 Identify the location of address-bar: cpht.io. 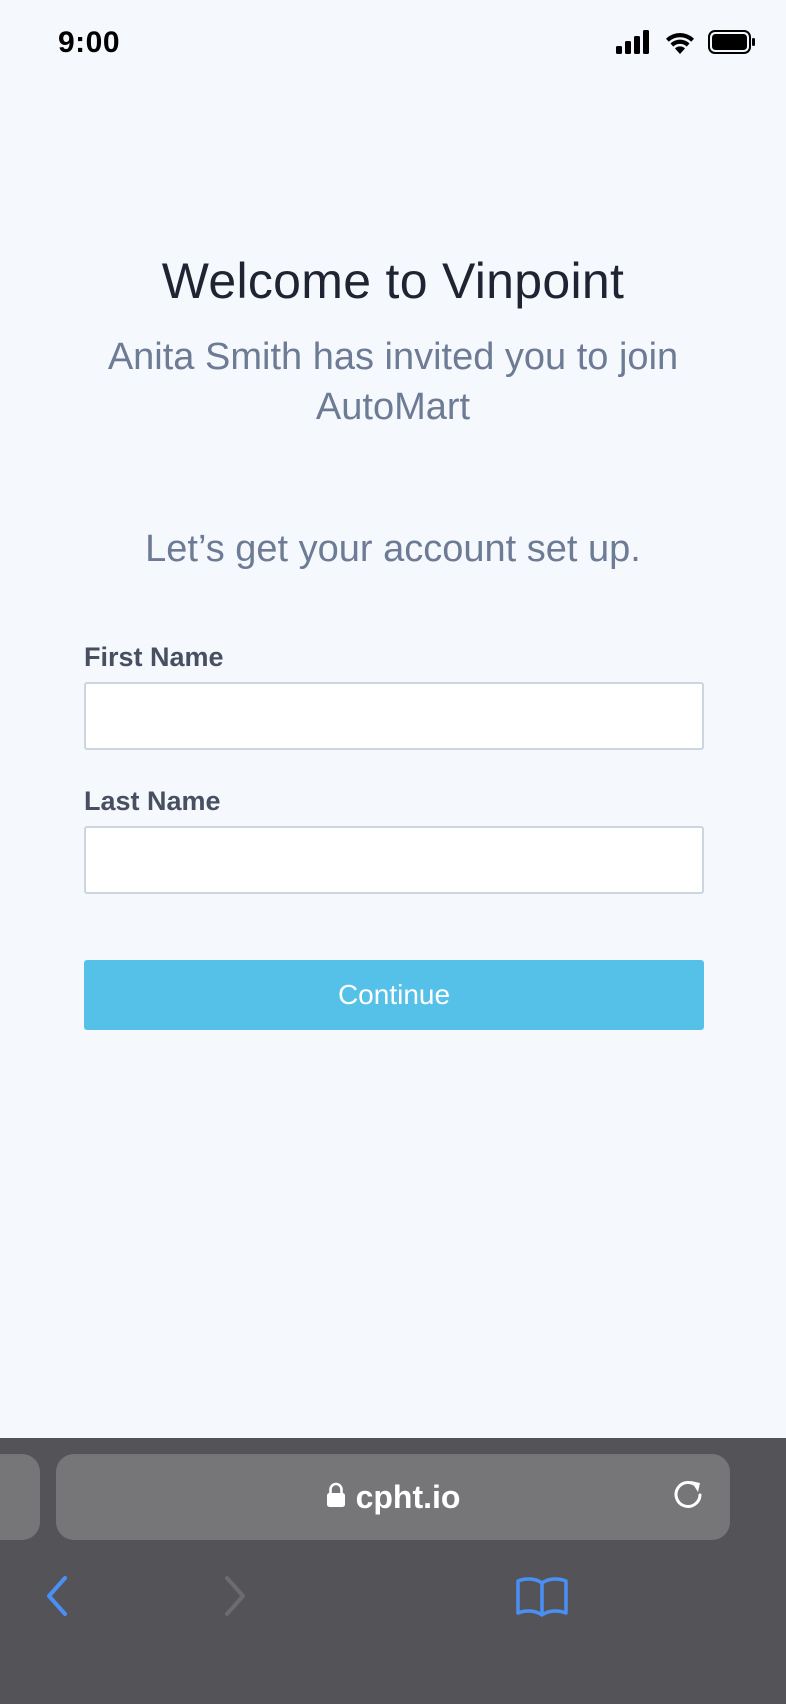
(393, 1497).